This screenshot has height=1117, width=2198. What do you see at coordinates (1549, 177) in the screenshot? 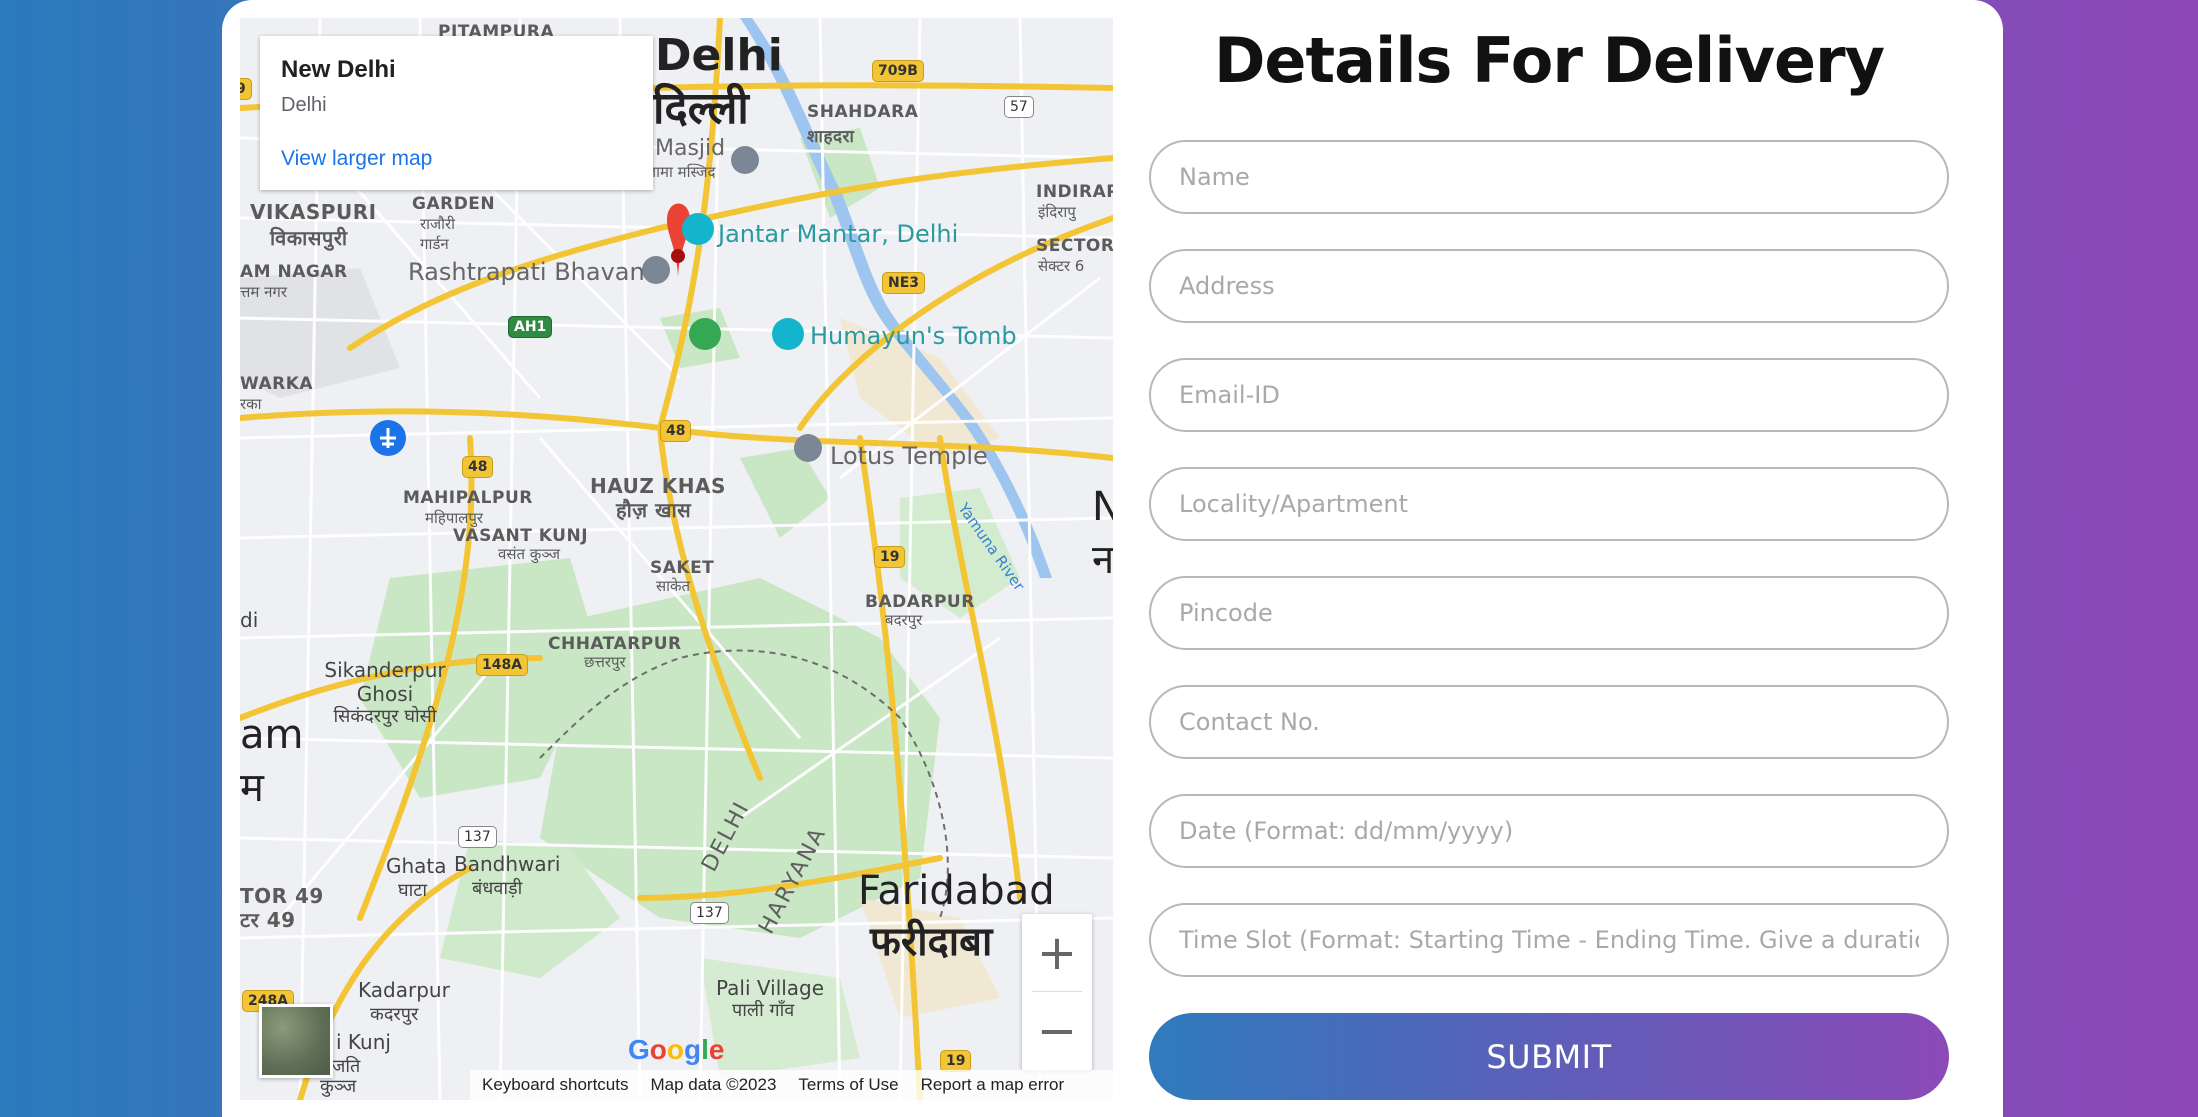
I see `name-field` at bounding box center [1549, 177].